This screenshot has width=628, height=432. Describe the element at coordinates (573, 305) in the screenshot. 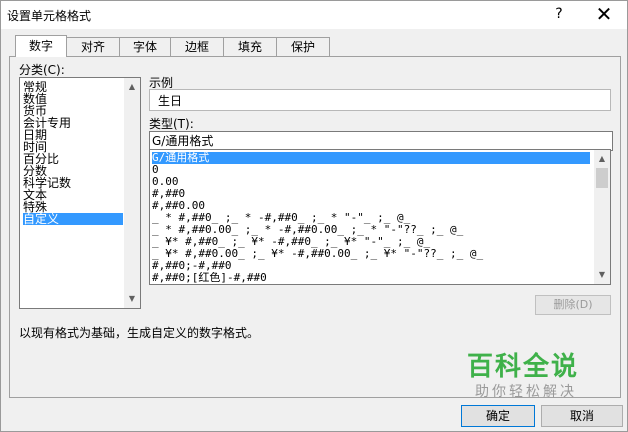

I see `delete-button: 删除(D)` at that location.